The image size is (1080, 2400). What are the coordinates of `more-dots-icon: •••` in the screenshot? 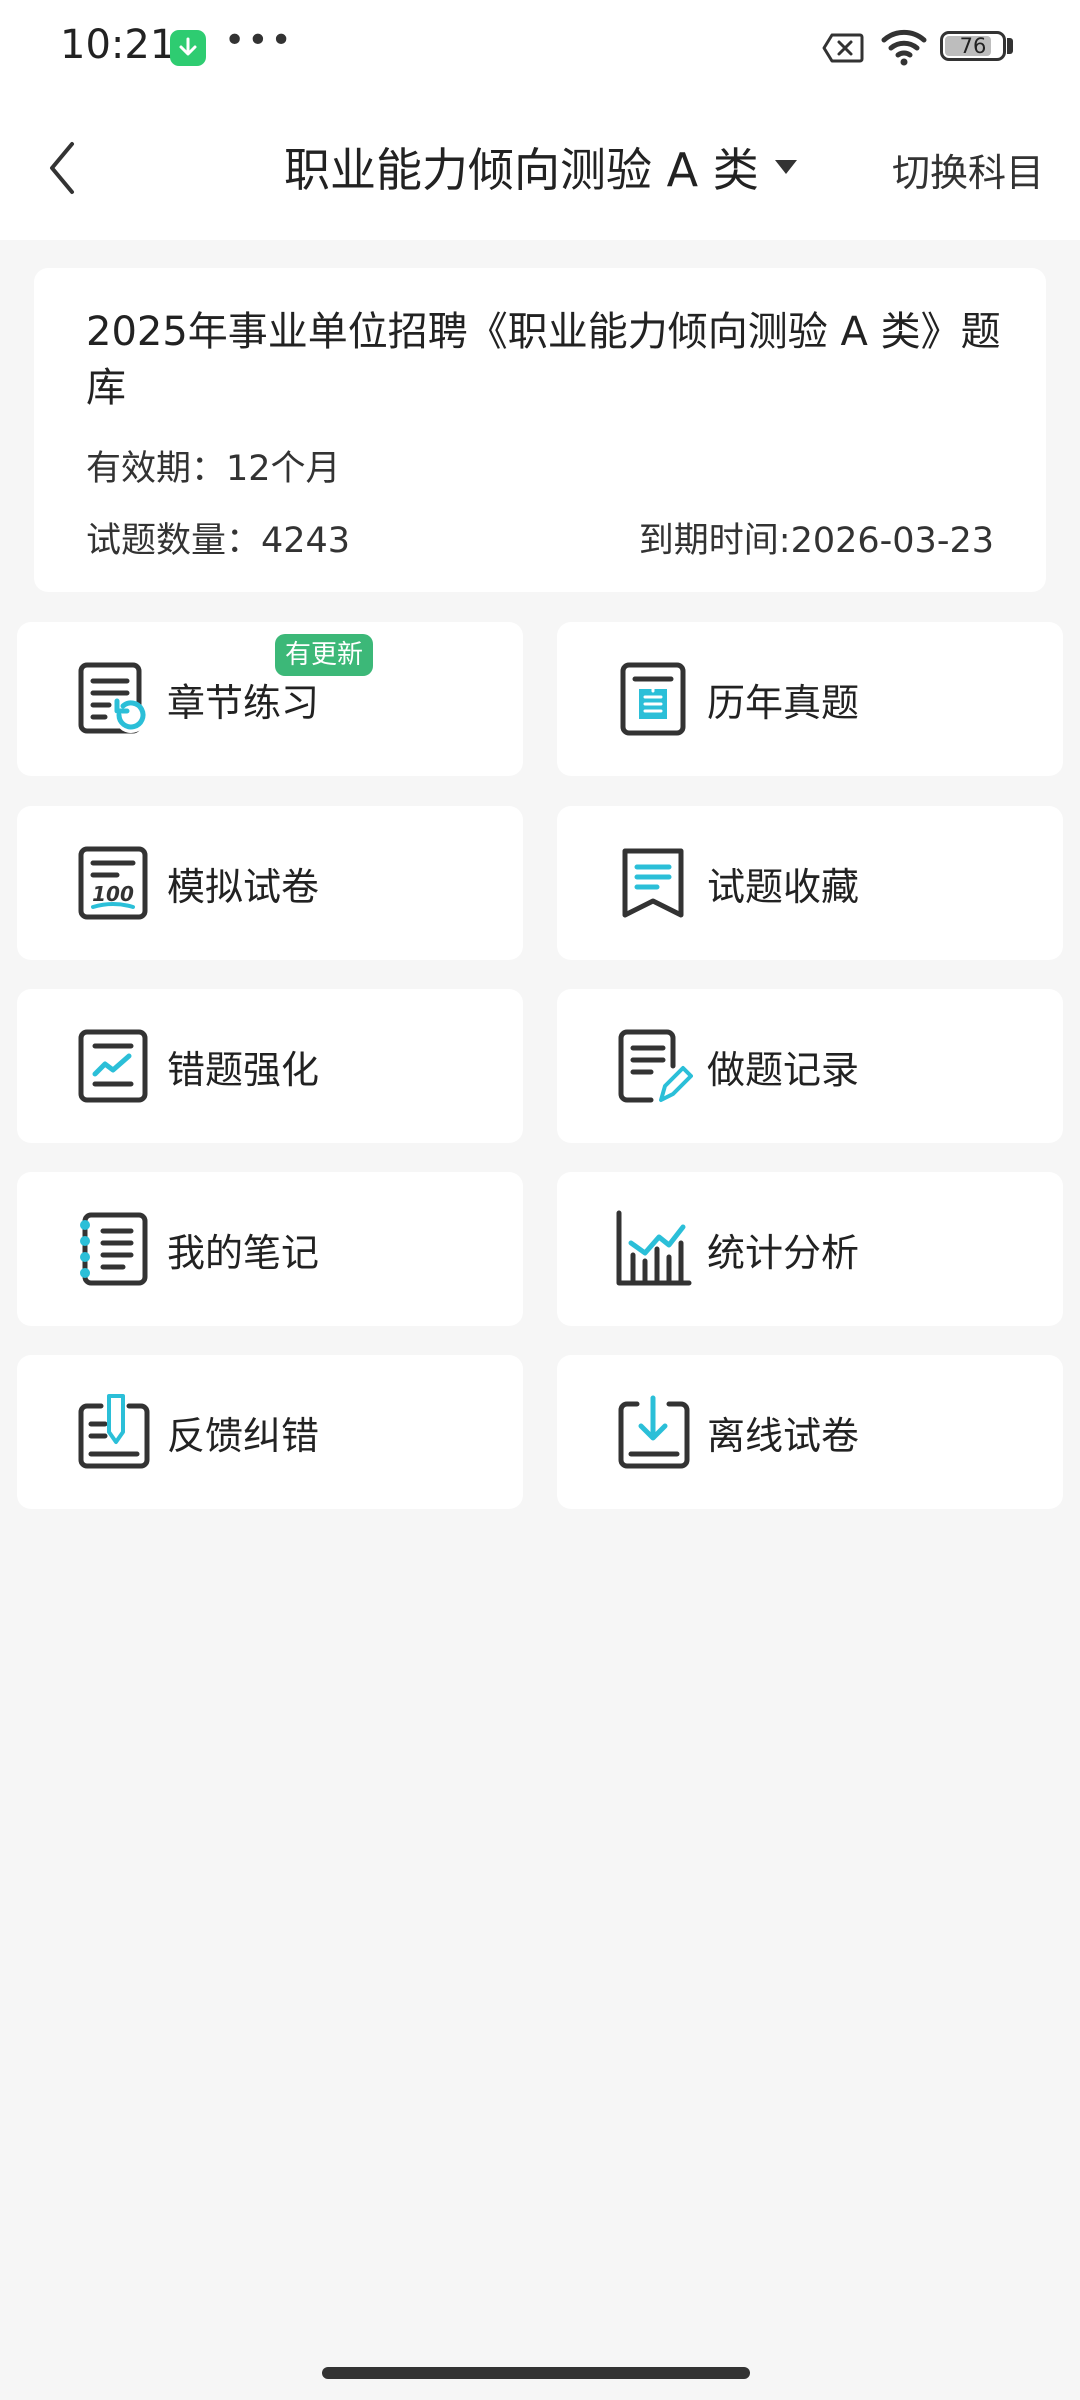 It's located at (259, 40).